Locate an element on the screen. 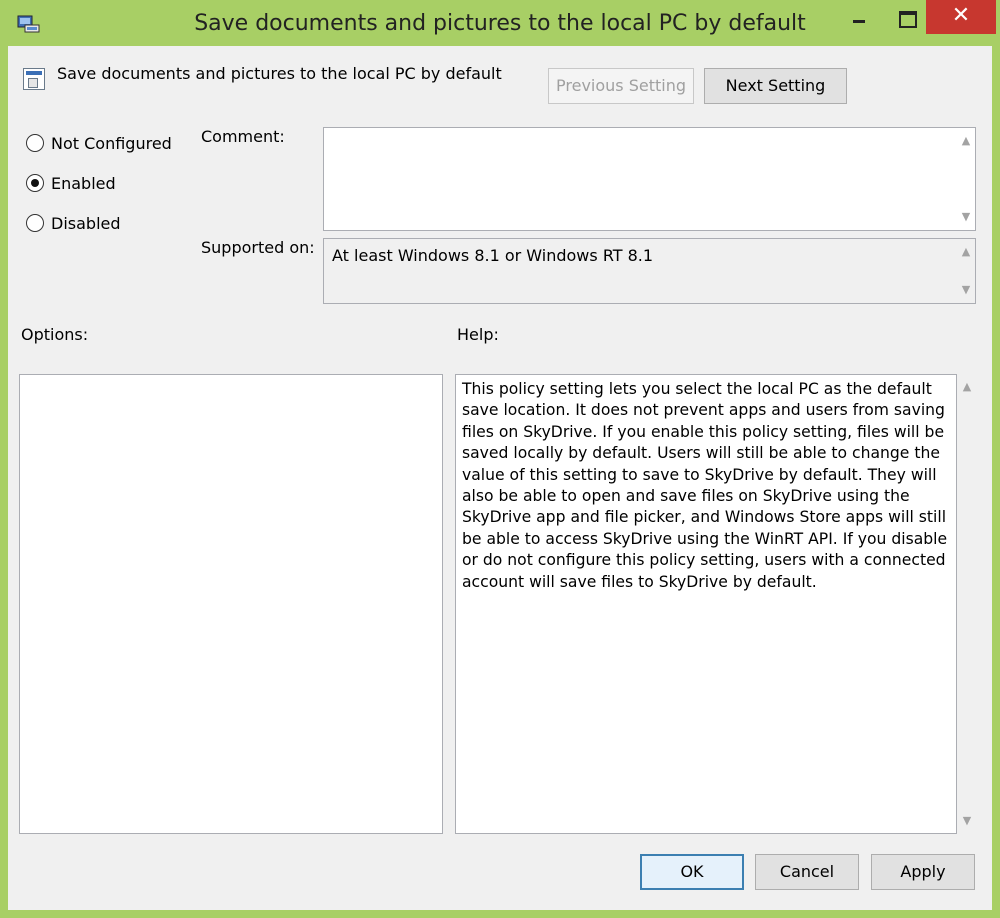 Image resolution: width=1000 pixels, height=918 pixels. radio-selected-icon is located at coordinates (35, 183).